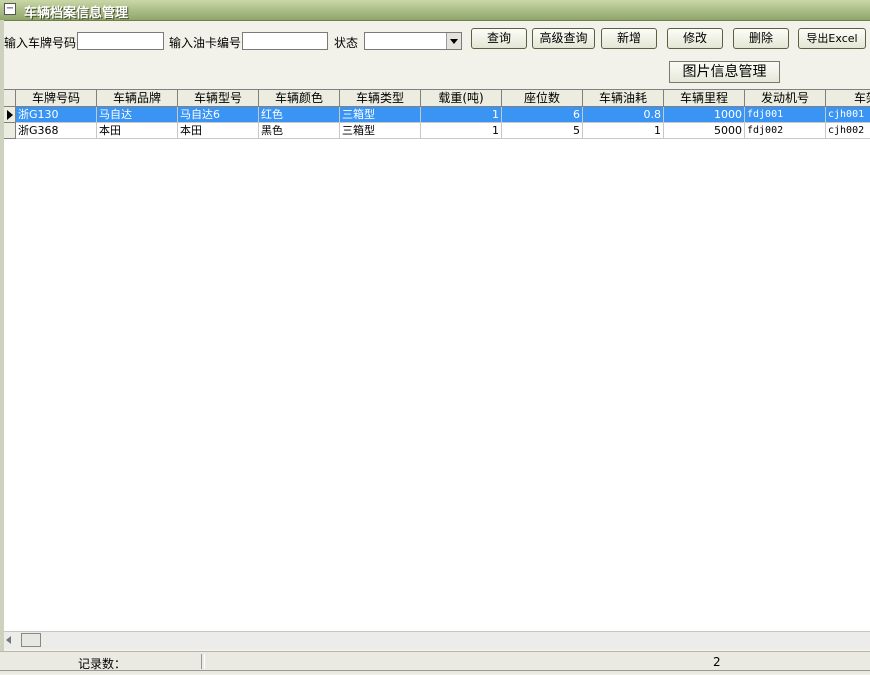  Describe the element at coordinates (717, 662) in the screenshot. I see `record-count-value: 2` at that location.